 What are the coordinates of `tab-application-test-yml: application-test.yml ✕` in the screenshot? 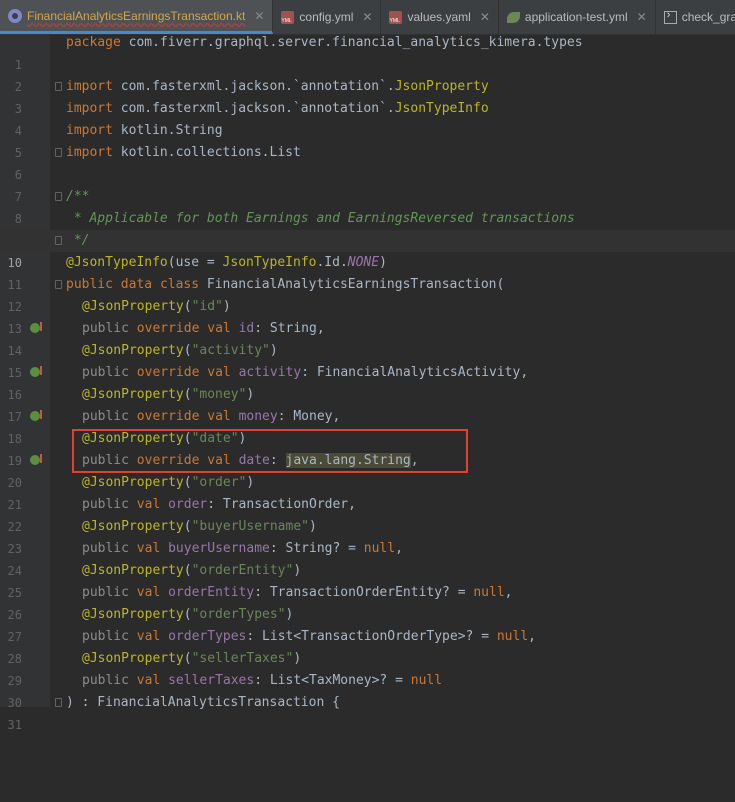 It's located at (577, 17).